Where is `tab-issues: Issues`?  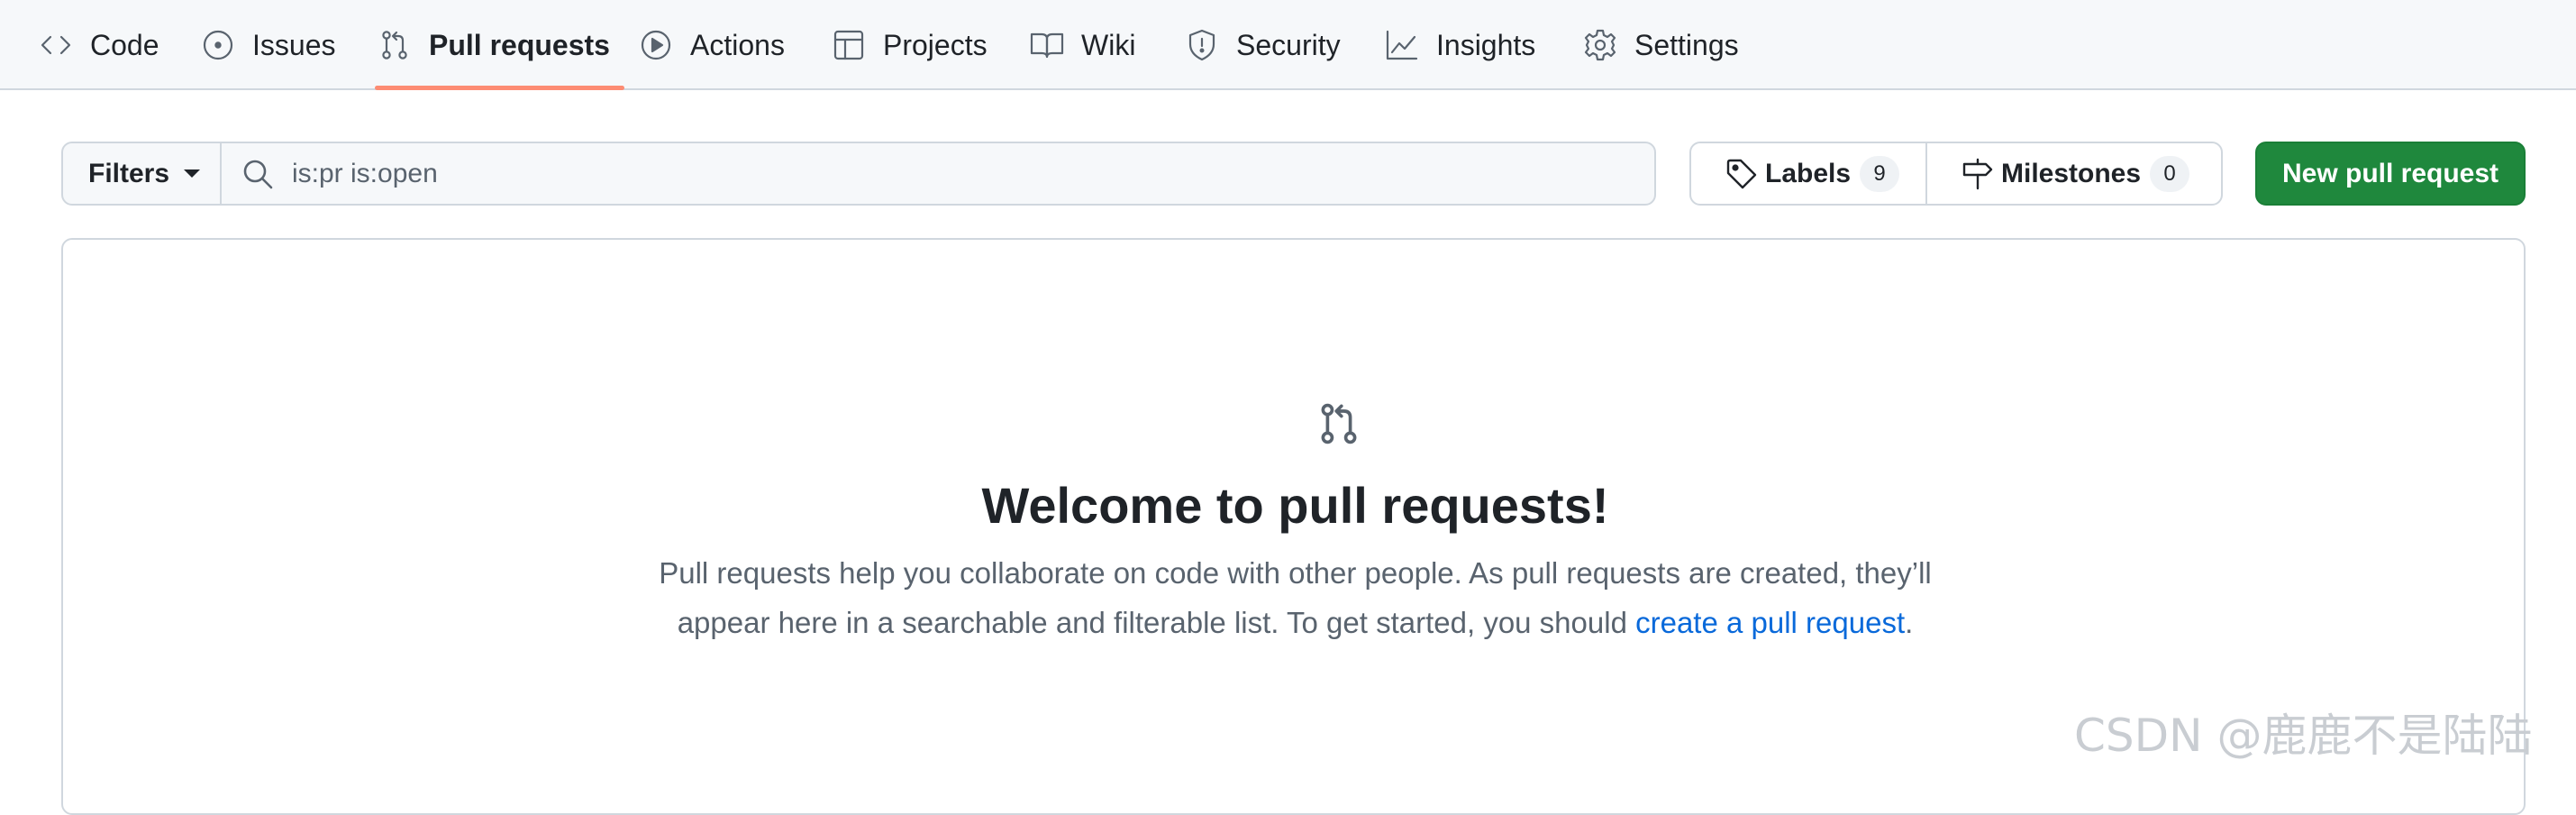
tab-issues: Issues is located at coordinates (267, 45).